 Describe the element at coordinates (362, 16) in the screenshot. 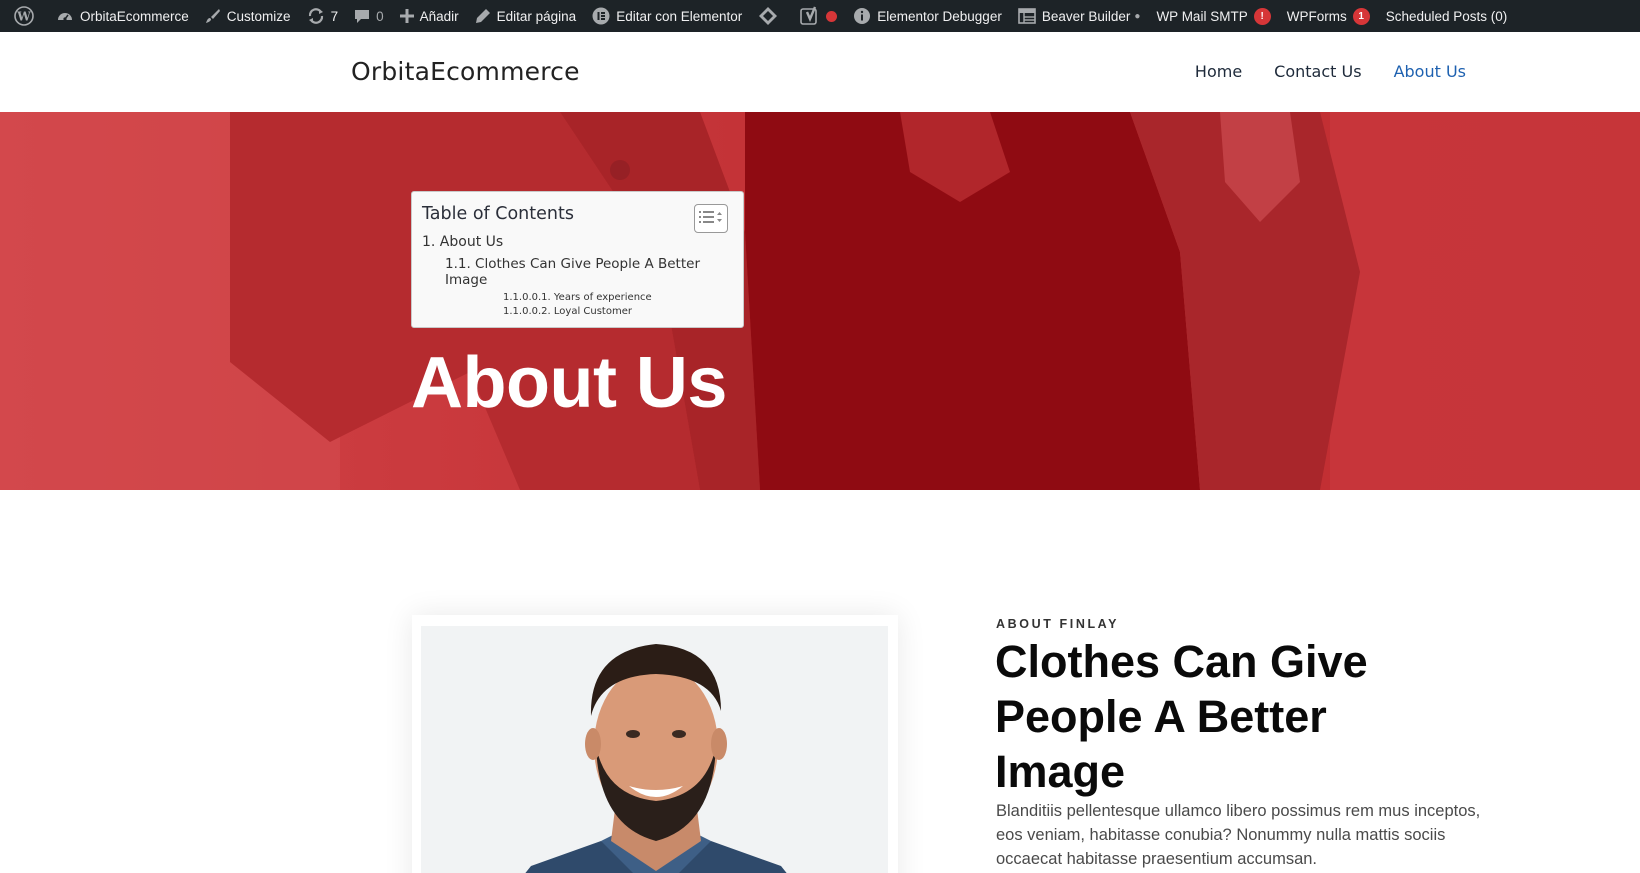

I see `comment-icon` at that location.